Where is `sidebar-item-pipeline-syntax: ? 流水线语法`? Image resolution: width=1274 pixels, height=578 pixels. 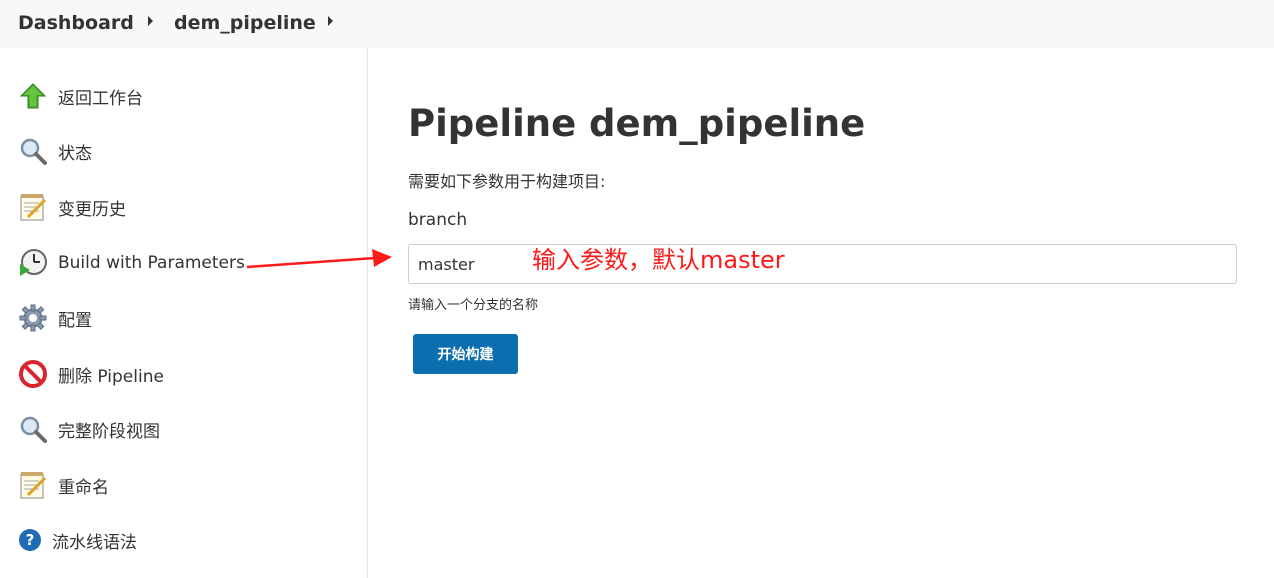 sidebar-item-pipeline-syntax: ? 流水线语法 is located at coordinates (77, 540).